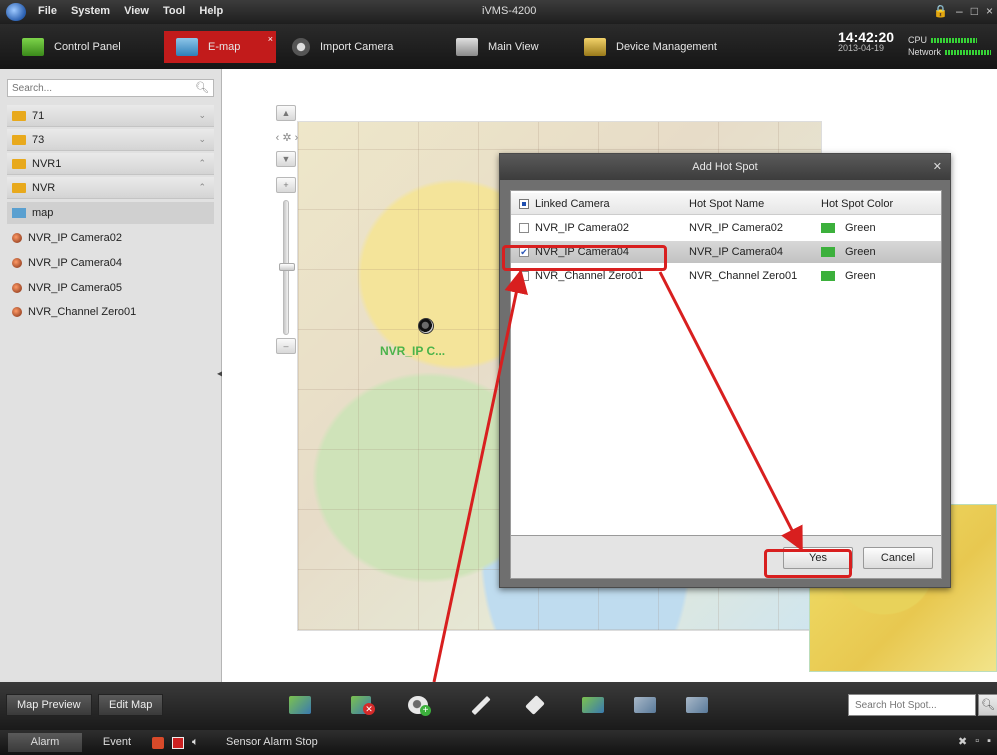 The width and height of the screenshot is (997, 755). Describe the element at coordinates (286, 346) in the screenshot. I see `zoom-out-icon: –` at that location.